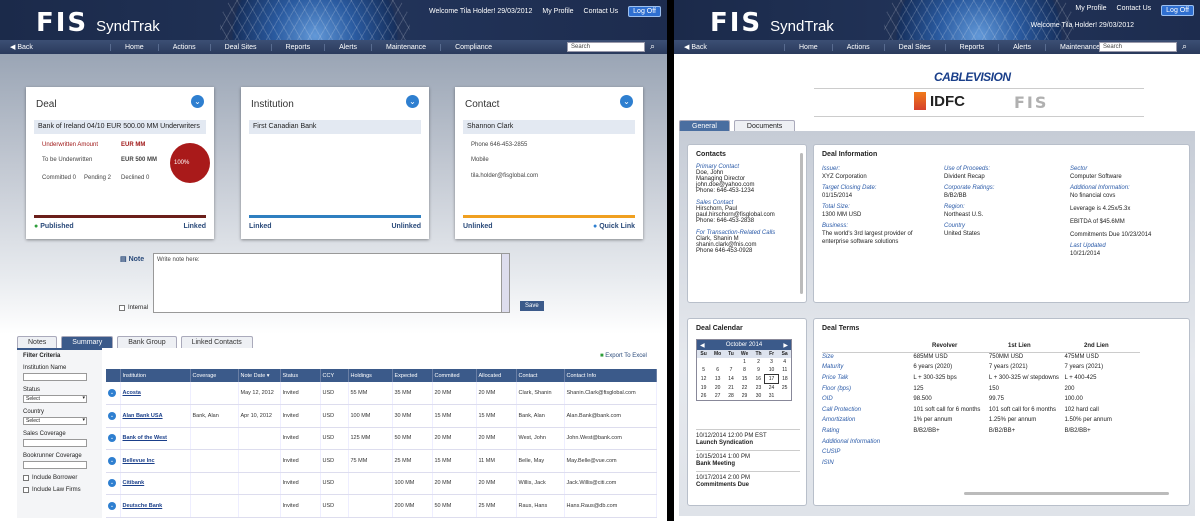 This screenshot has width=1200, height=521. What do you see at coordinates (370, 375) in the screenshot?
I see `column-header: Holdings` at bounding box center [370, 375].